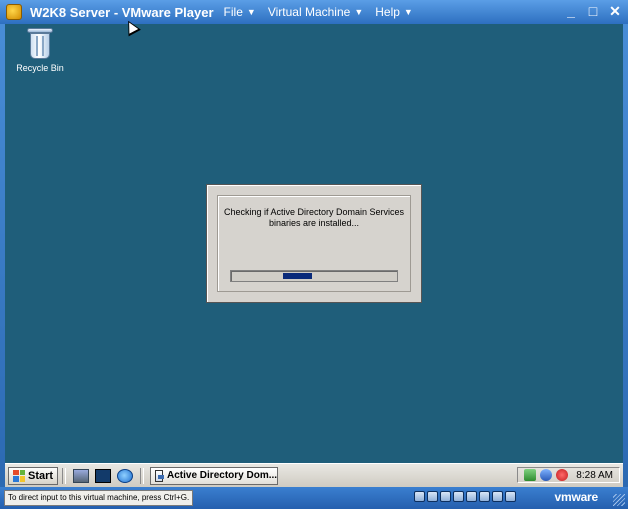 The height and width of the screenshot is (509, 628). What do you see at coordinates (484, 496) in the screenshot?
I see `sound-icon` at bounding box center [484, 496].